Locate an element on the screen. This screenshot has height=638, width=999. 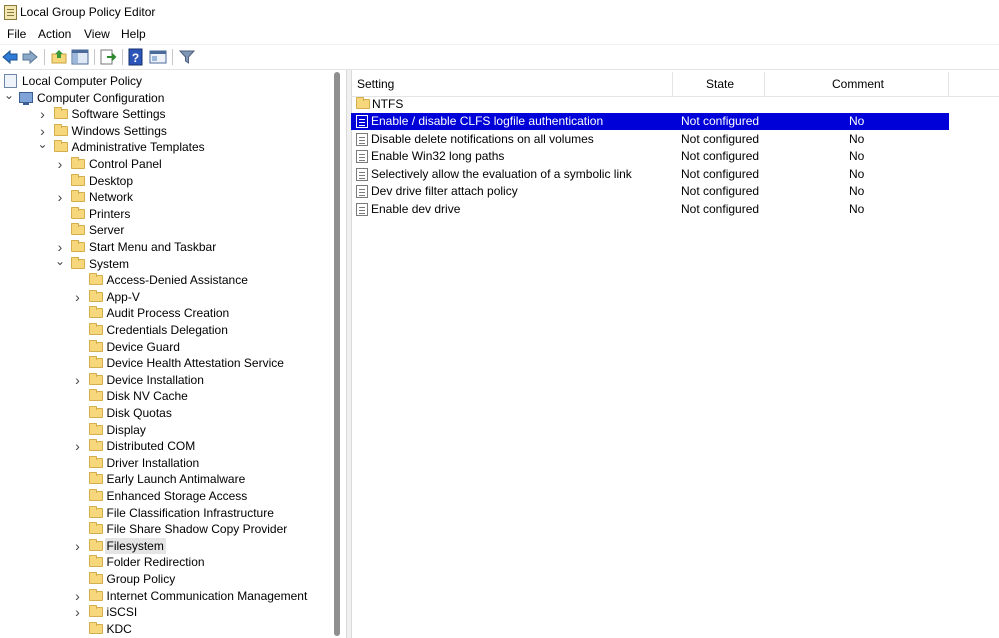
properties-icon is located at coordinates (158, 57).